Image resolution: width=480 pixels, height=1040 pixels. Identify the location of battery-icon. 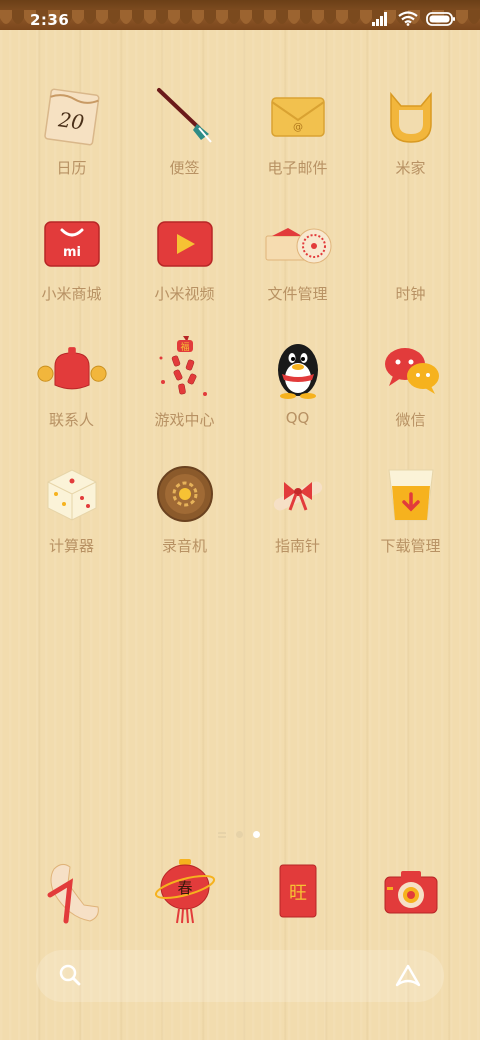
(441, 20).